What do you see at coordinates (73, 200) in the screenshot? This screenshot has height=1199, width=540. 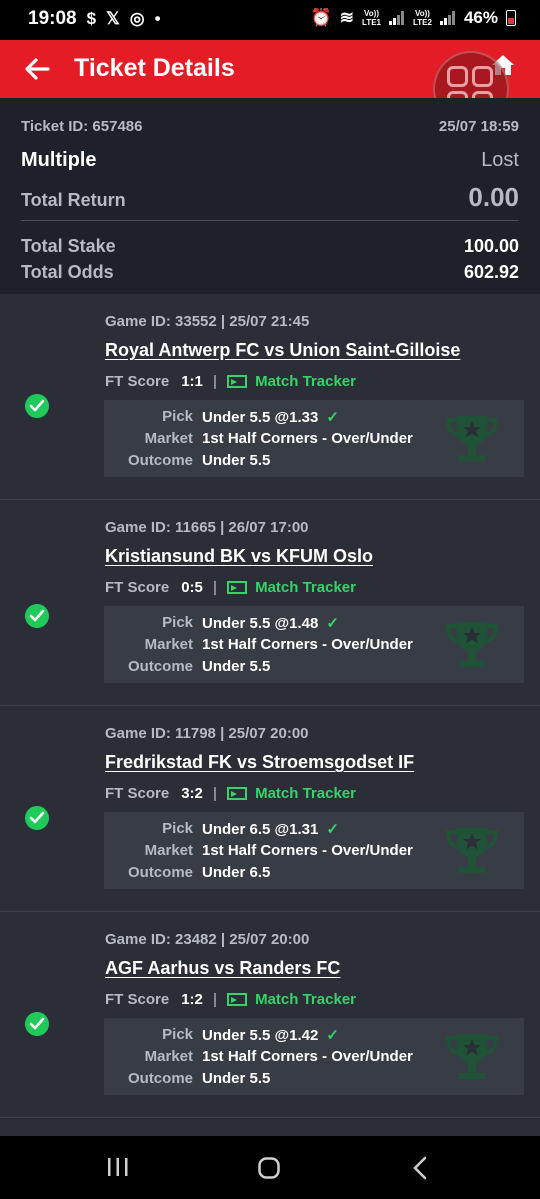 I see `total-return-label: Total Return` at bounding box center [73, 200].